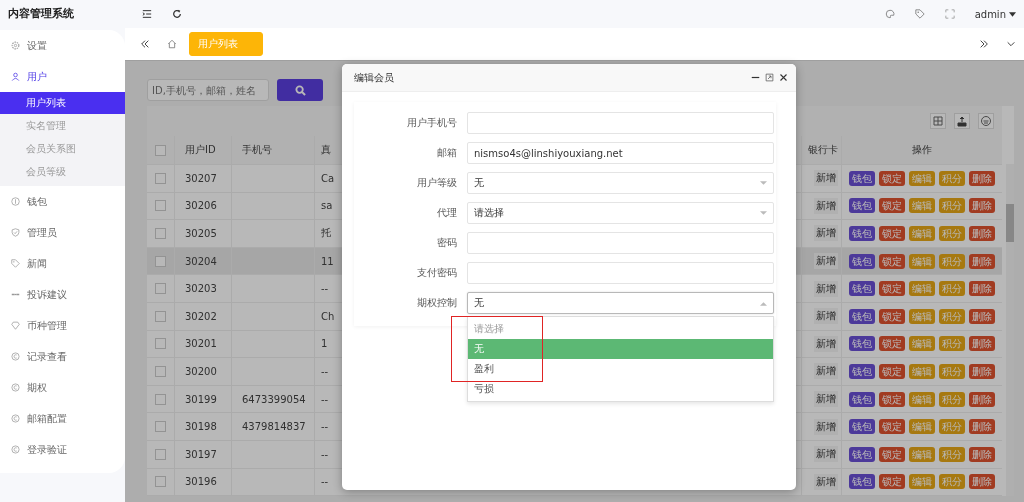 This screenshot has height=502, width=1024. What do you see at coordinates (1010, 223) in the screenshot?
I see `scrollbar-thumb` at bounding box center [1010, 223].